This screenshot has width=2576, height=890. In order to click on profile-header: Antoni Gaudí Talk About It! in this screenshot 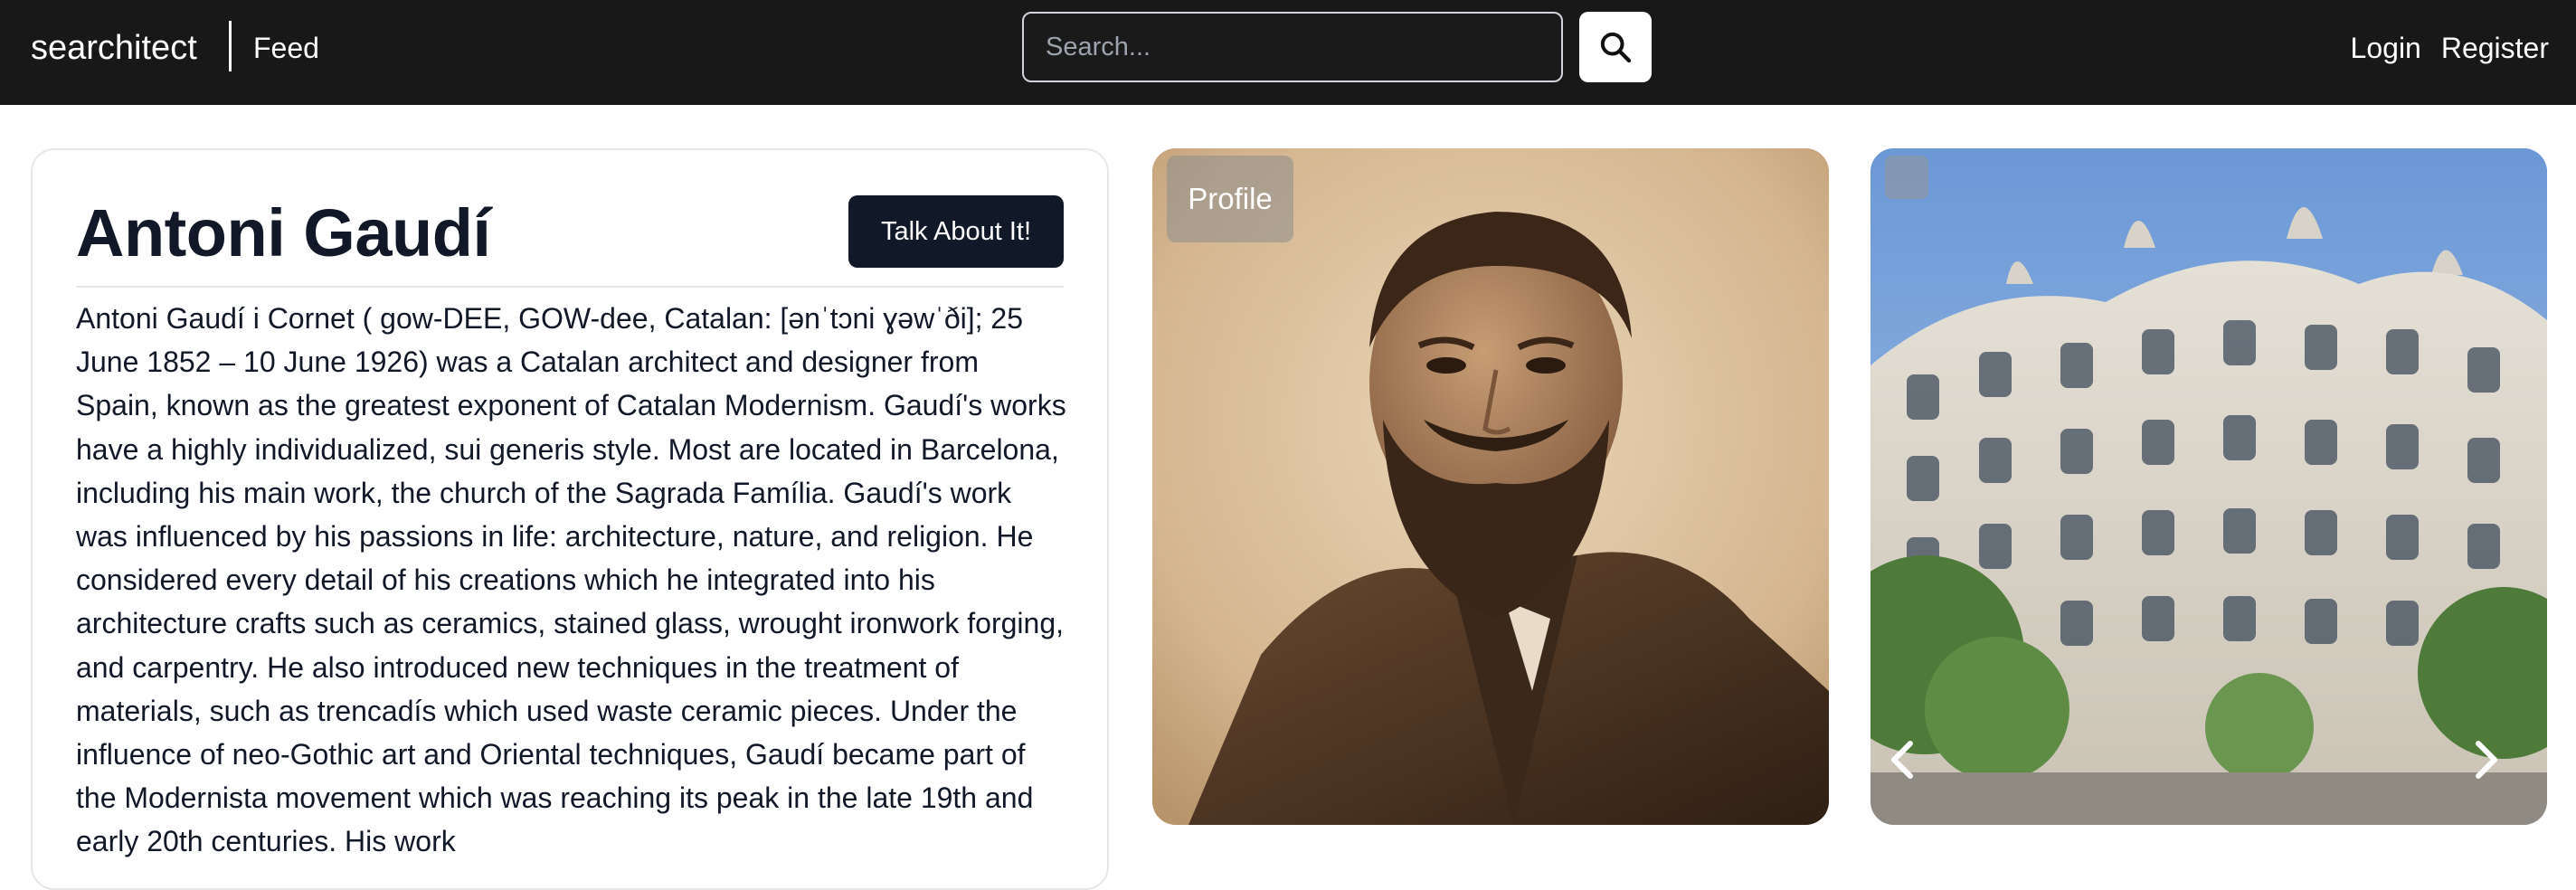, I will do `click(570, 237)`.